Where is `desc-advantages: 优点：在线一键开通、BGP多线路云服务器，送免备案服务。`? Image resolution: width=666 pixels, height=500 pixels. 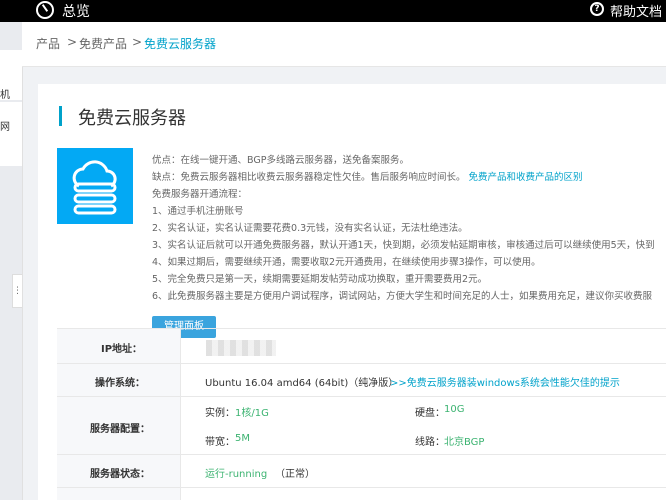 desc-advantages: 优点：在线一键开通、BGP多线路云服务器，送免备案服务。 is located at coordinates (280, 160).